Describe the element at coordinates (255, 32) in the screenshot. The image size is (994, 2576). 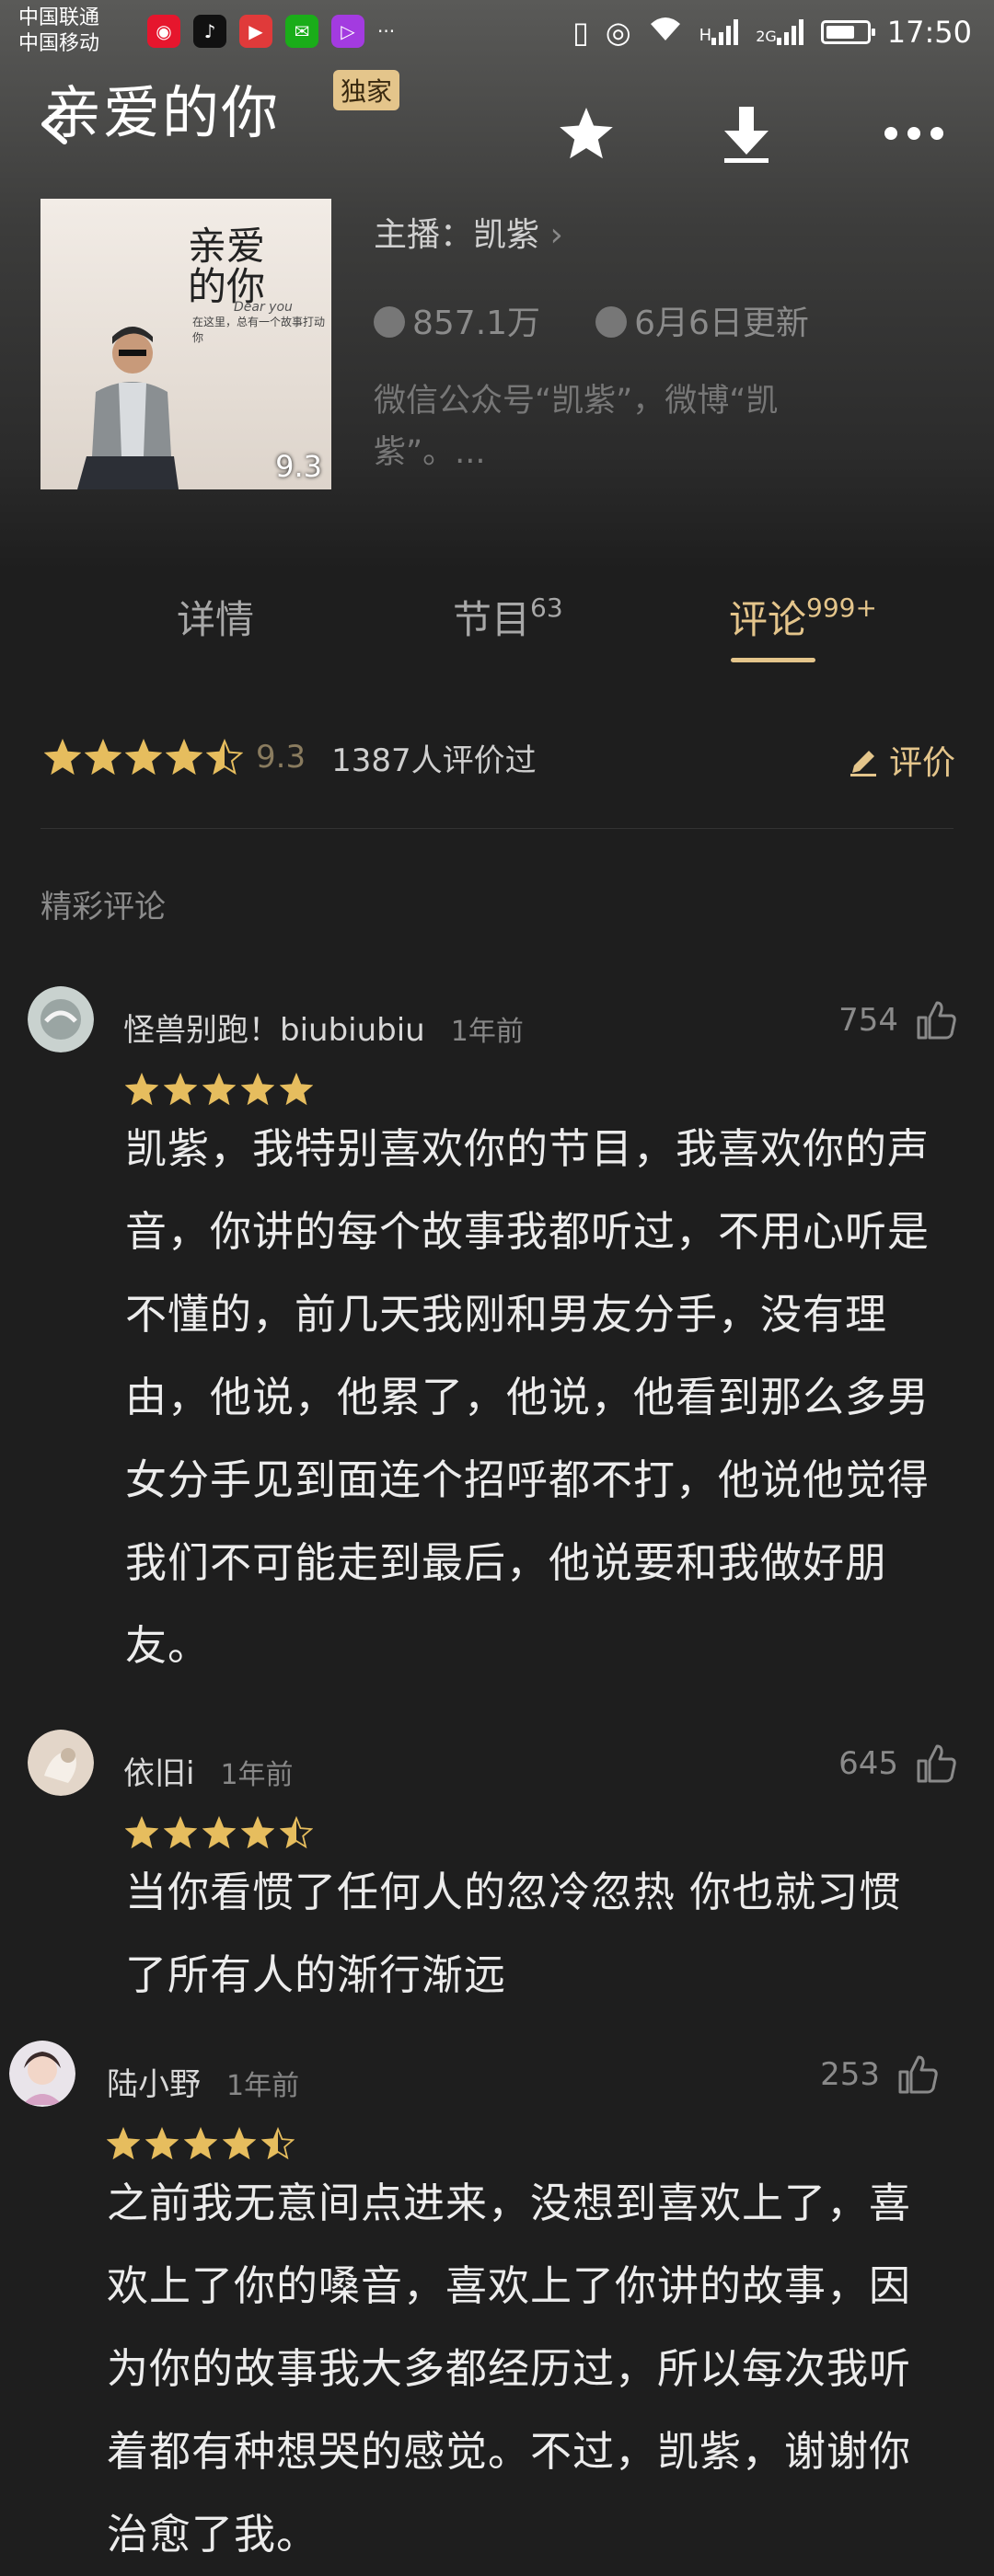
I see `video-app-icon: ▶` at that location.